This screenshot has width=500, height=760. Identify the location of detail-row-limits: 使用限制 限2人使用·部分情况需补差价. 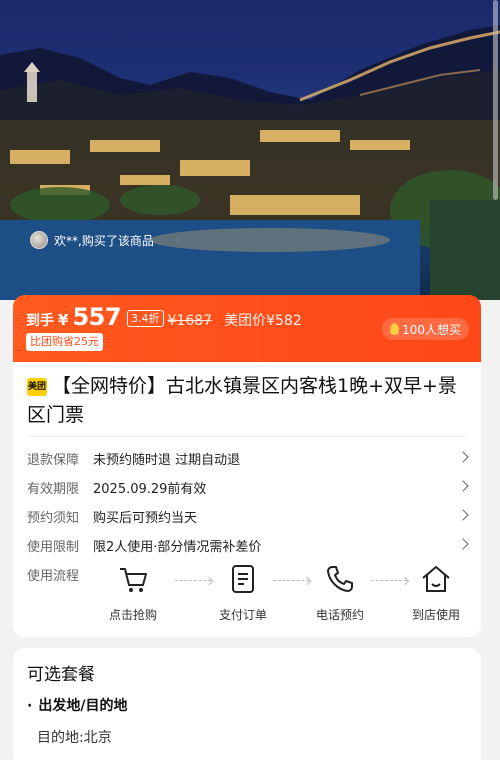
(248, 545).